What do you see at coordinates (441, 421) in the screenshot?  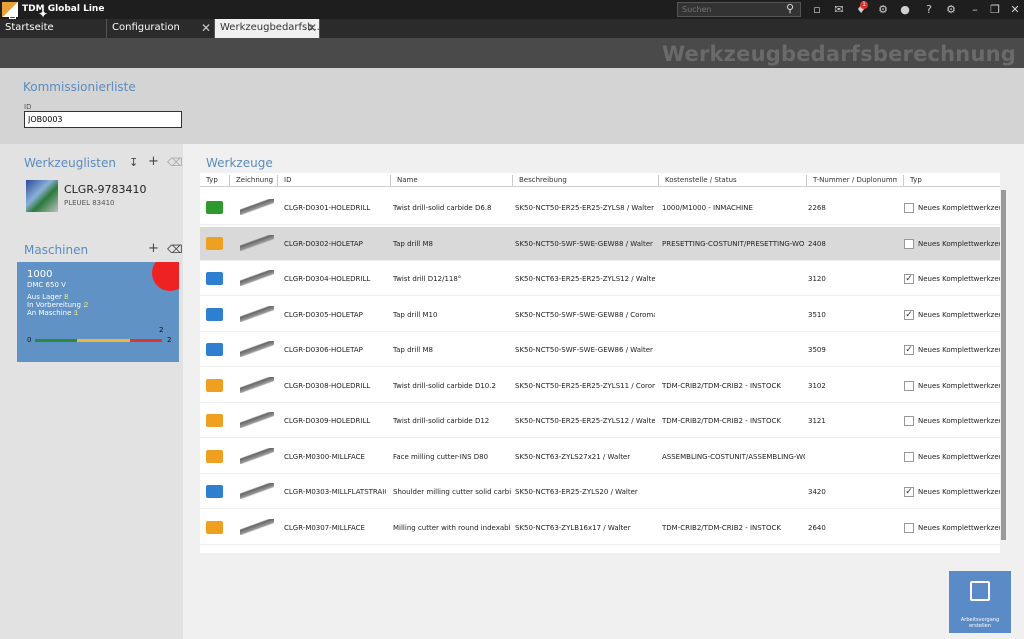 I see `tool-name: Twist drill-solid carbide D12` at bounding box center [441, 421].